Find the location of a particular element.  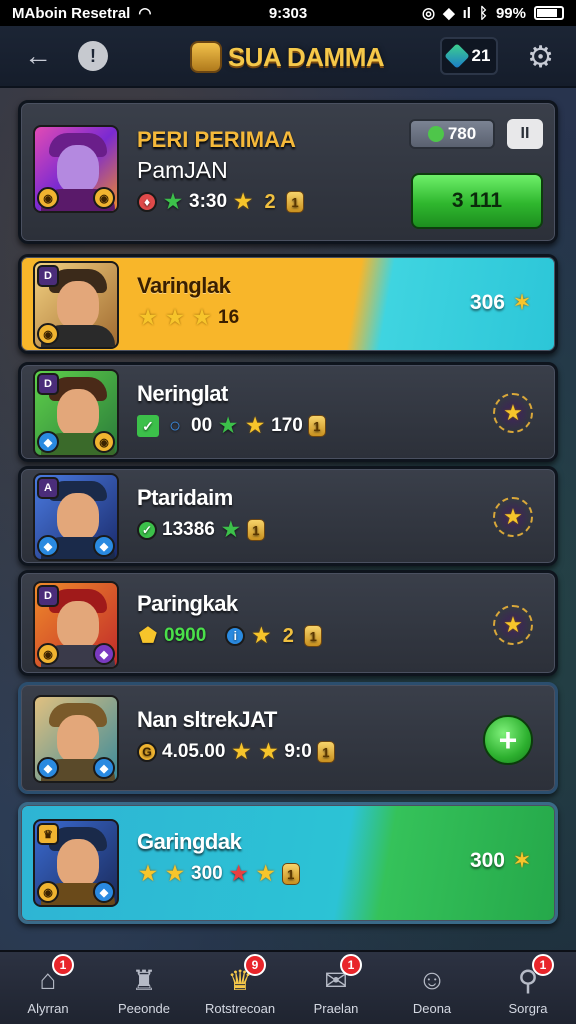

nav-label: Alyrran is located at coordinates (48, 1008).